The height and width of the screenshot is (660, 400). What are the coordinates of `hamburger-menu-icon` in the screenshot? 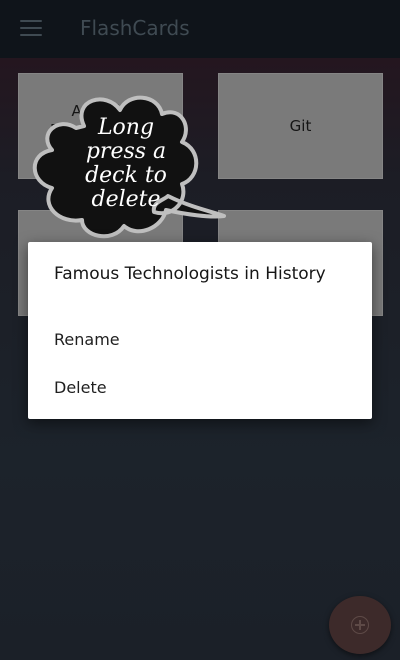 It's located at (31, 28).